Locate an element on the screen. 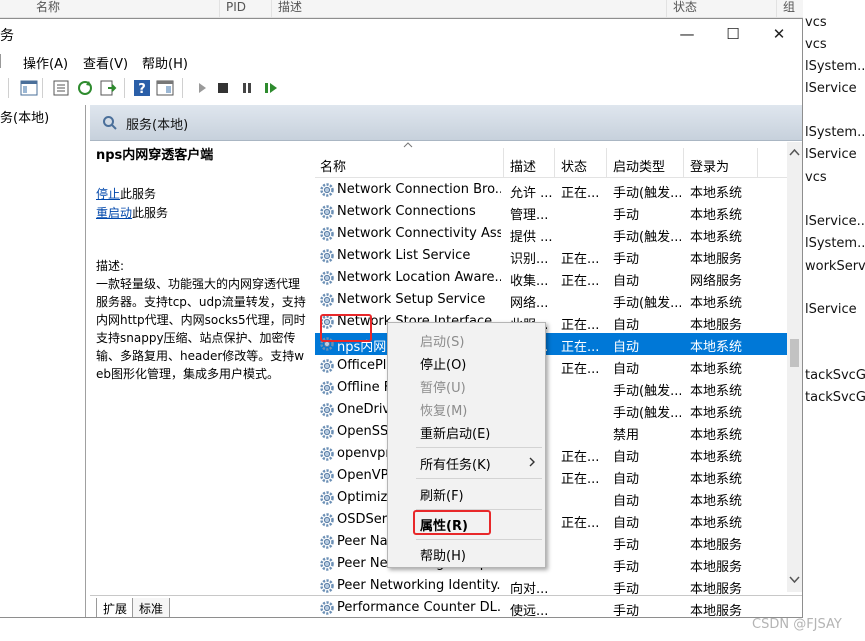 Image resolution: width=865 pixels, height=641 pixels. menu-help: 帮助(H) is located at coordinates (165, 62).